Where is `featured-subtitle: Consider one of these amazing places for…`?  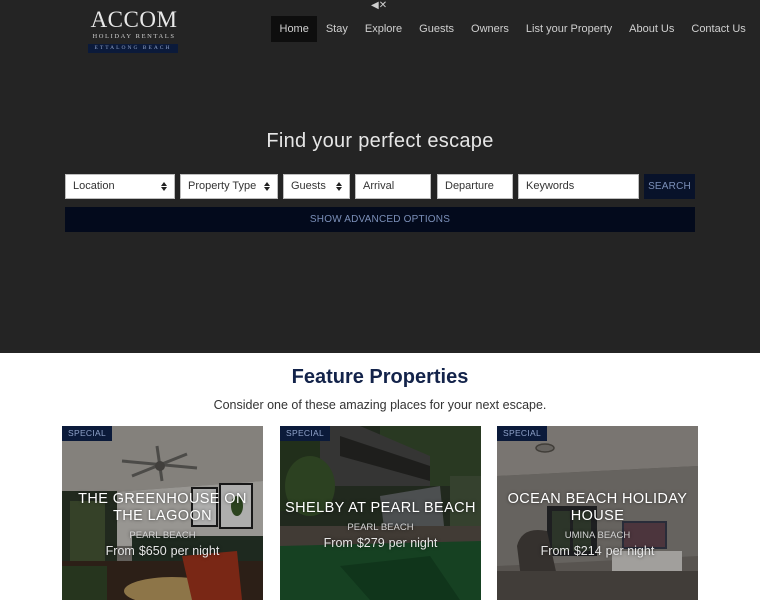
featured-subtitle: Consider one of these amazing places for… is located at coordinates (380, 405).